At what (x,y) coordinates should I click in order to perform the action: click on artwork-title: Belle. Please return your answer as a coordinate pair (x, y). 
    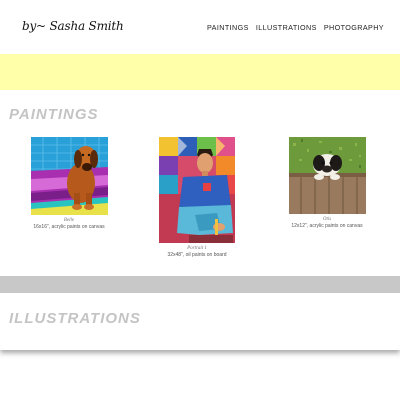
    Looking at the image, I should click on (69, 220).